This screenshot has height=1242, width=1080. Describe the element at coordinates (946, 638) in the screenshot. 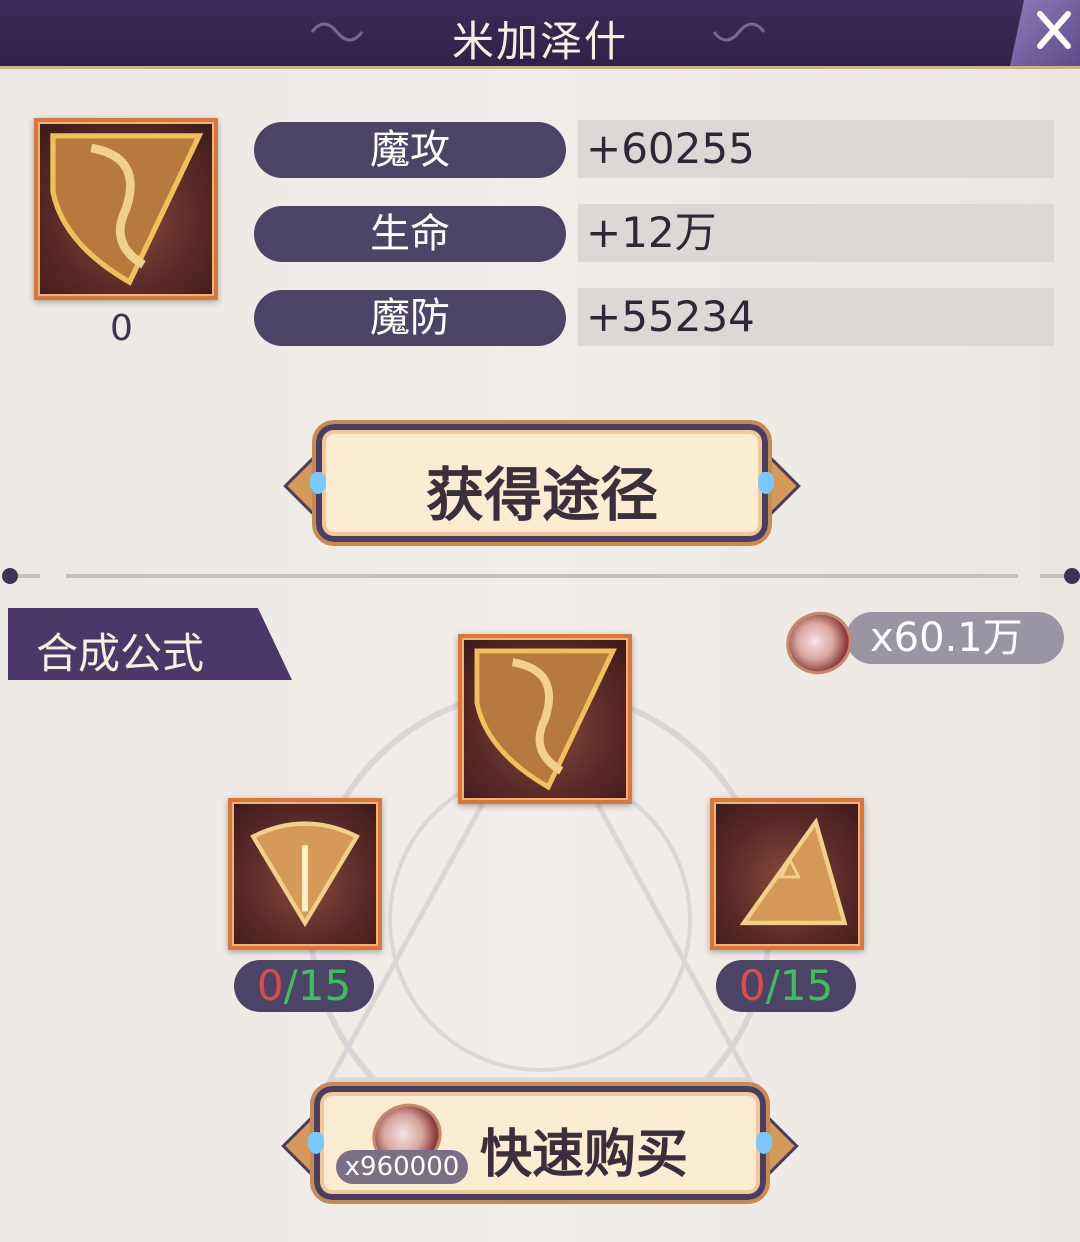

I see `currency-amount: x60.1万` at that location.